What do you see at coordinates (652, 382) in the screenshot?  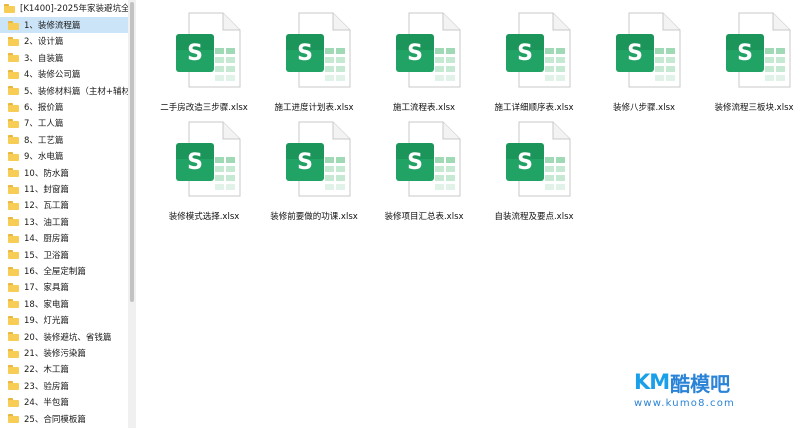 I see `watermark-brand-latin: KM` at bounding box center [652, 382].